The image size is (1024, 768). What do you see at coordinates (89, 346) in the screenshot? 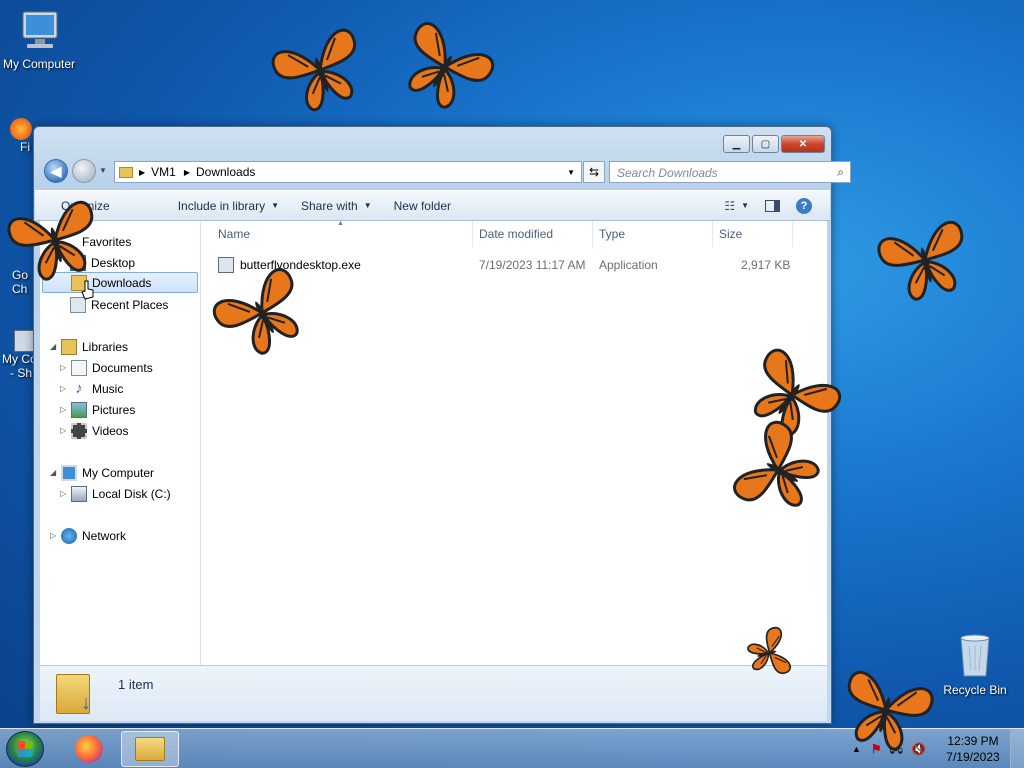
I see `nav-libraries: ◢ Libraries` at bounding box center [89, 346].